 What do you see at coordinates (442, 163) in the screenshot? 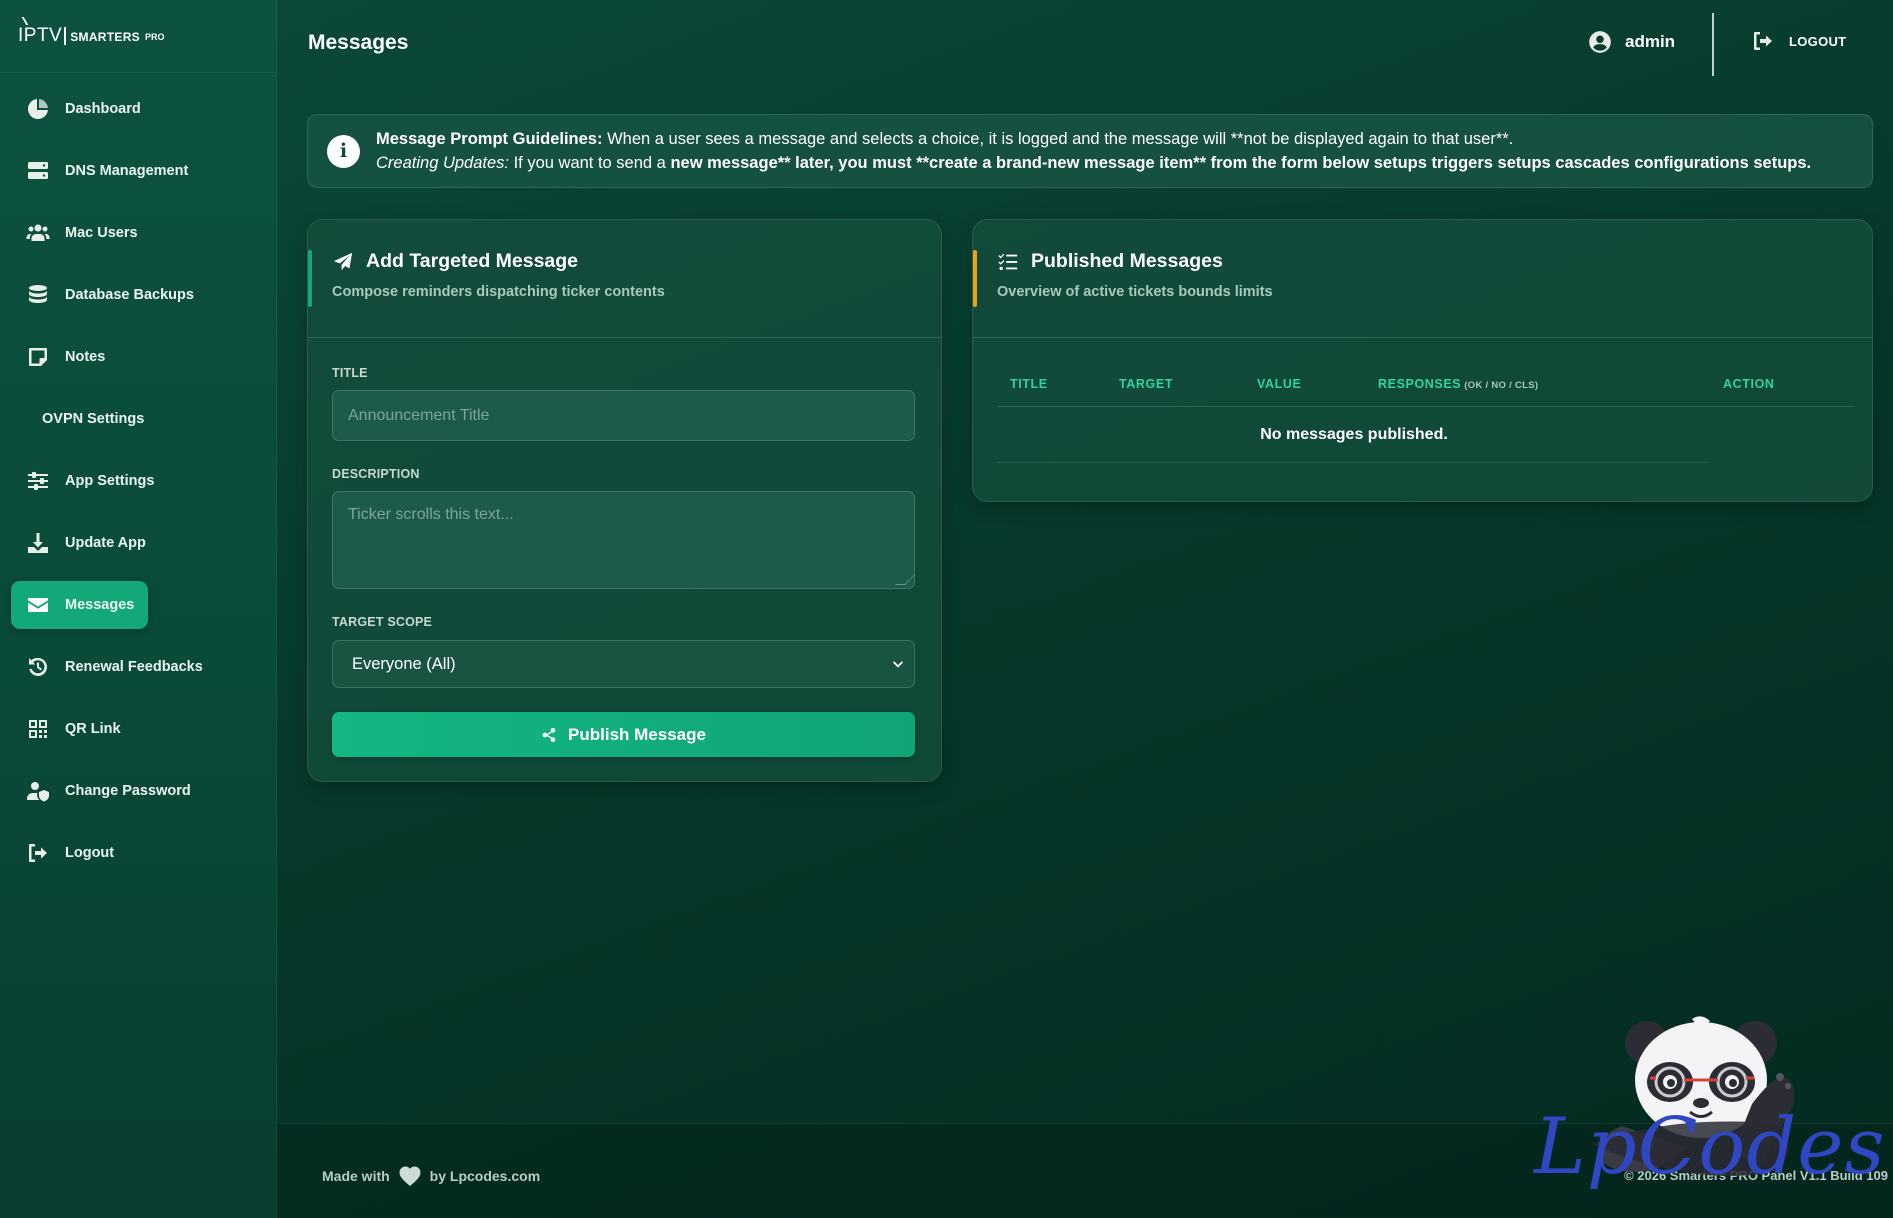
I see `banner-line-2-label: Creating Updates:` at bounding box center [442, 163].